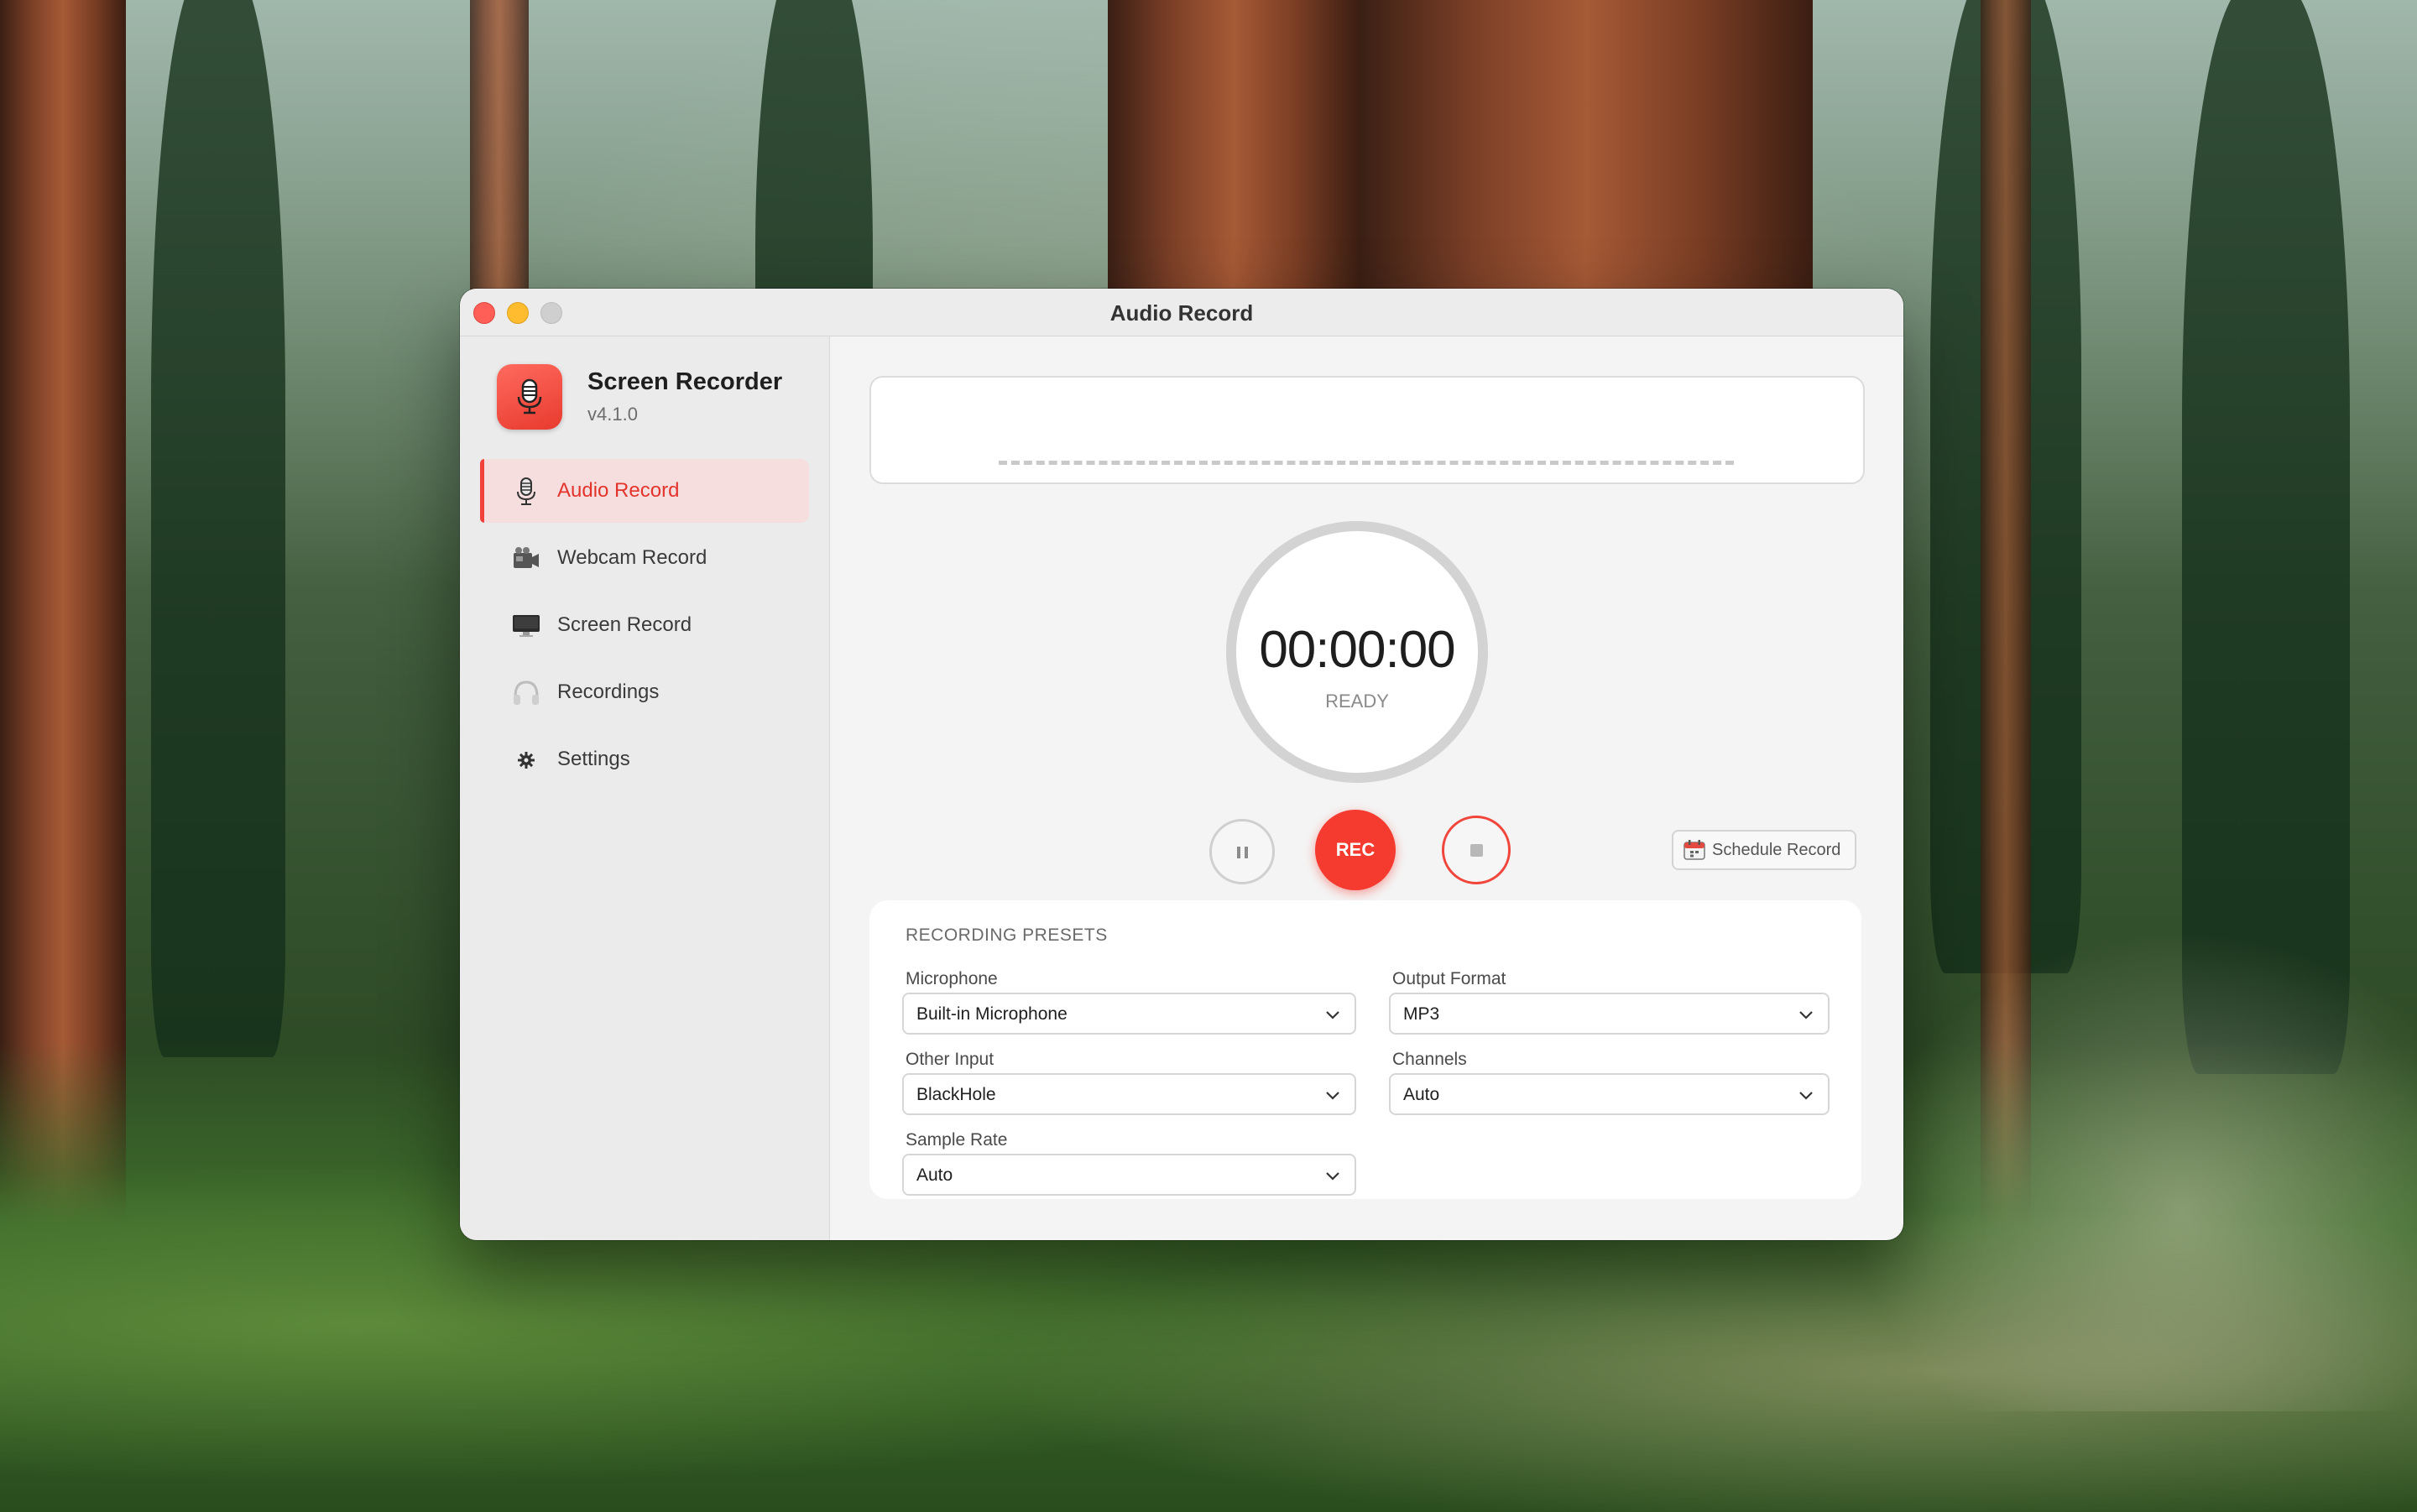  I want to click on waveform-idle-line, so click(1366, 463).